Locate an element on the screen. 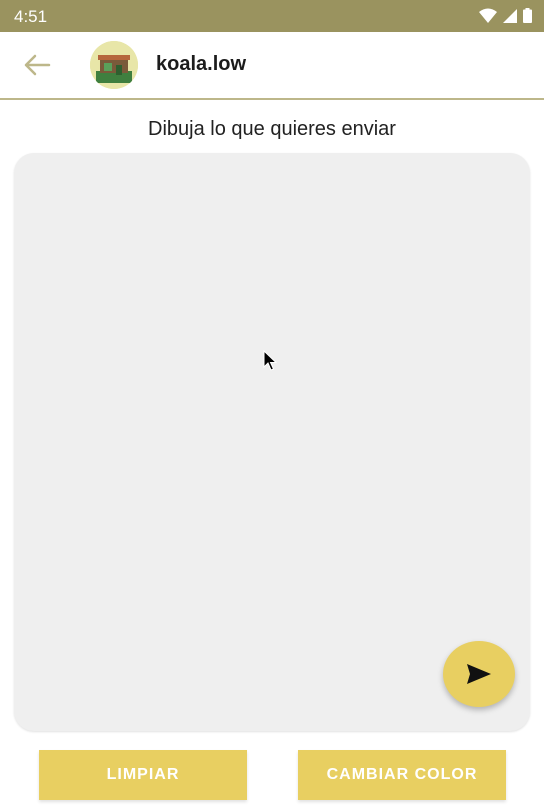 Image resolution: width=544 pixels, height=811 pixels. send-icon is located at coordinates (479, 674).